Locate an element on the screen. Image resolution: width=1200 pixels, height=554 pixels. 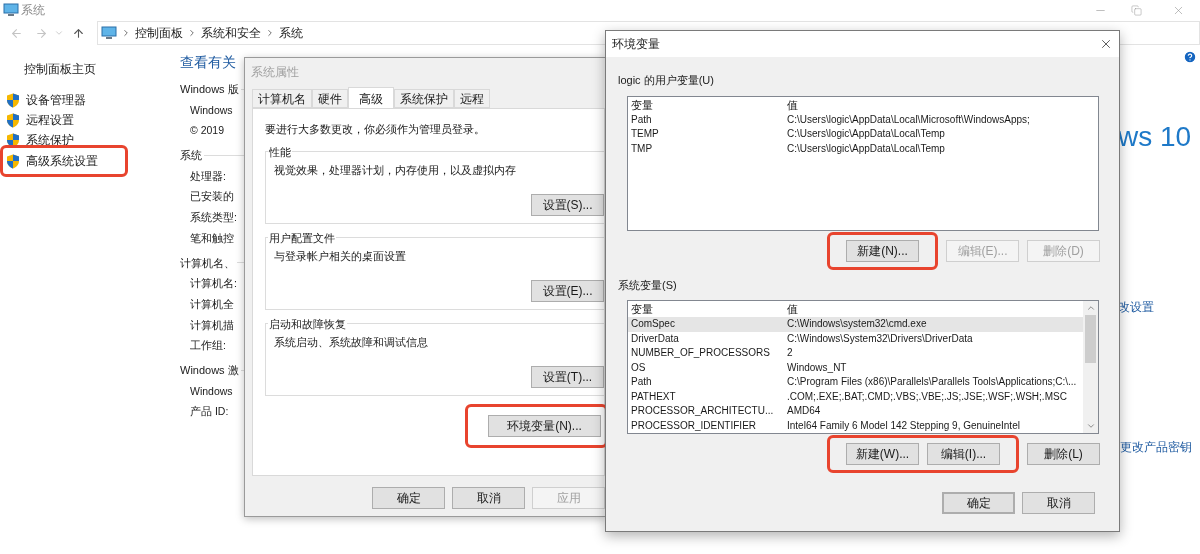
breadcrumb-item: 控制面板 is located at coordinates (159, 33).